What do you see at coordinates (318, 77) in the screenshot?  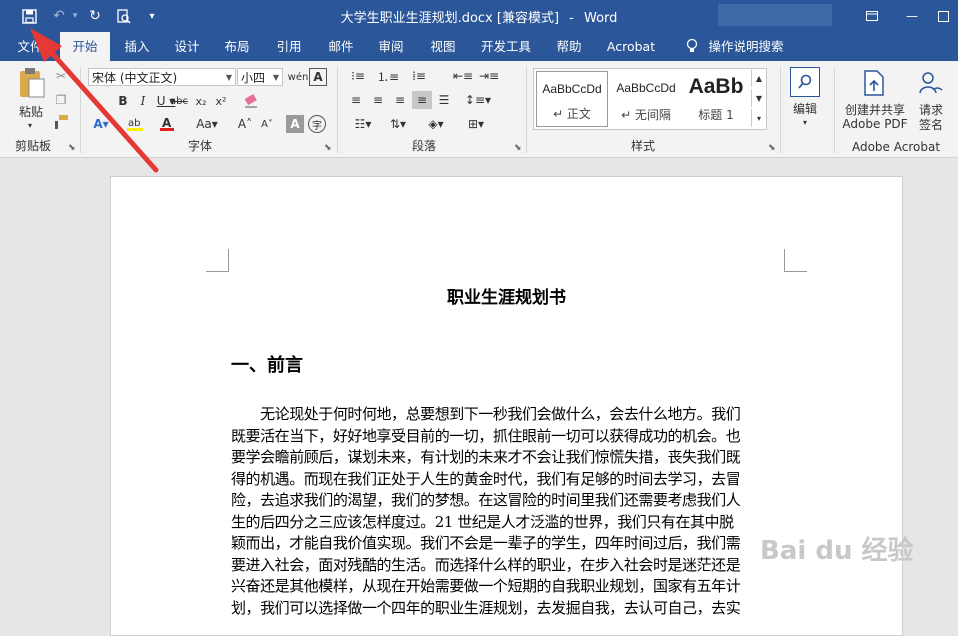 I see `character-border-icon: A` at bounding box center [318, 77].